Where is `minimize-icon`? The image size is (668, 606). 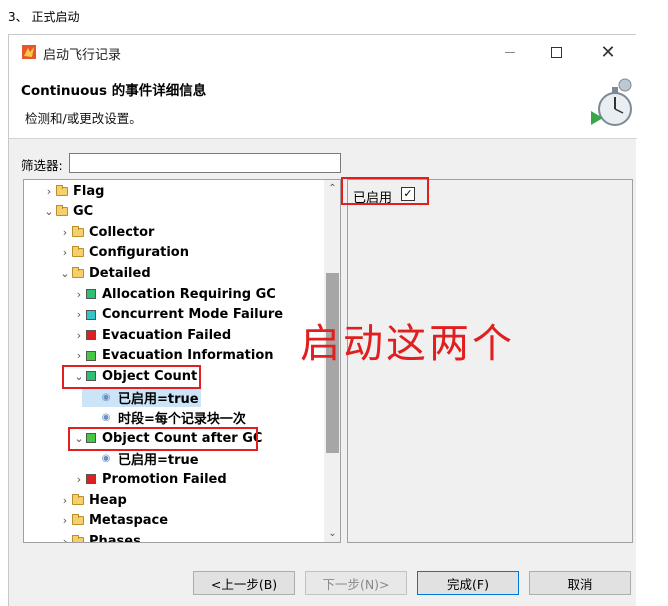
minimize-icon is located at coordinates (510, 52).